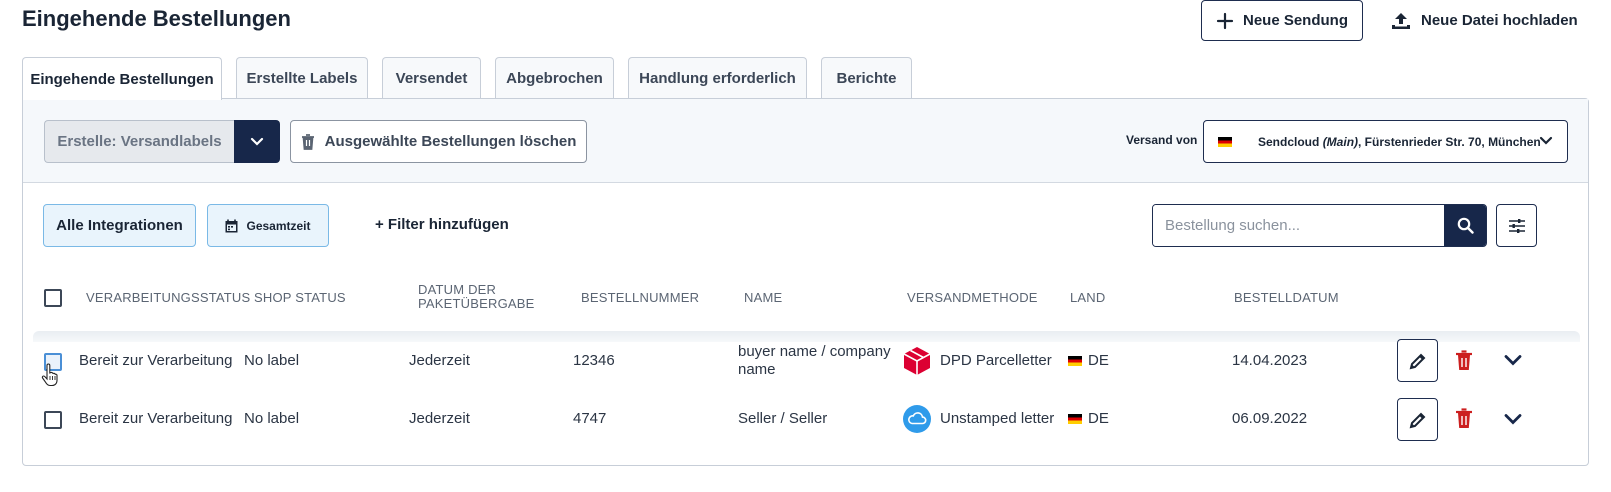 The height and width of the screenshot is (492, 1611). Describe the element at coordinates (1162, 140) in the screenshot. I see `ship-from-label: Versand von` at that location.